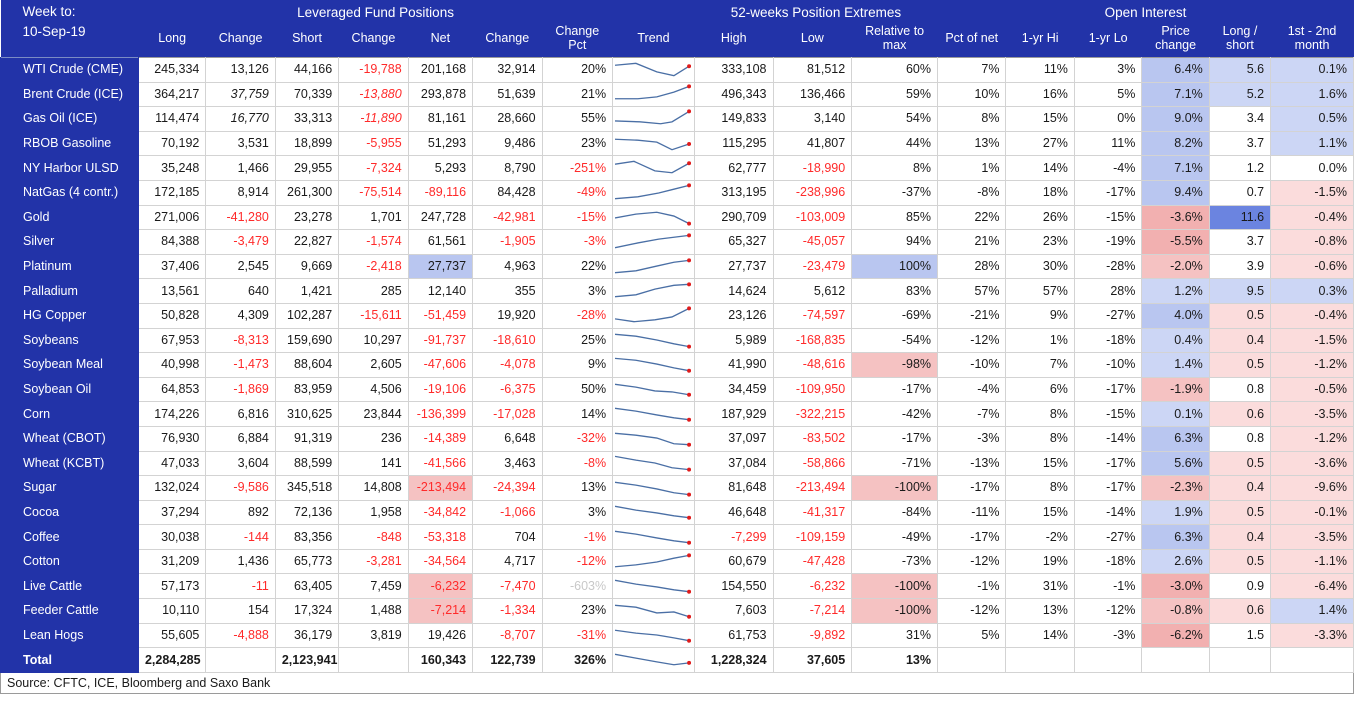 The image size is (1354, 717). I want to click on cell-long-short: 0.8, so click(1240, 389).